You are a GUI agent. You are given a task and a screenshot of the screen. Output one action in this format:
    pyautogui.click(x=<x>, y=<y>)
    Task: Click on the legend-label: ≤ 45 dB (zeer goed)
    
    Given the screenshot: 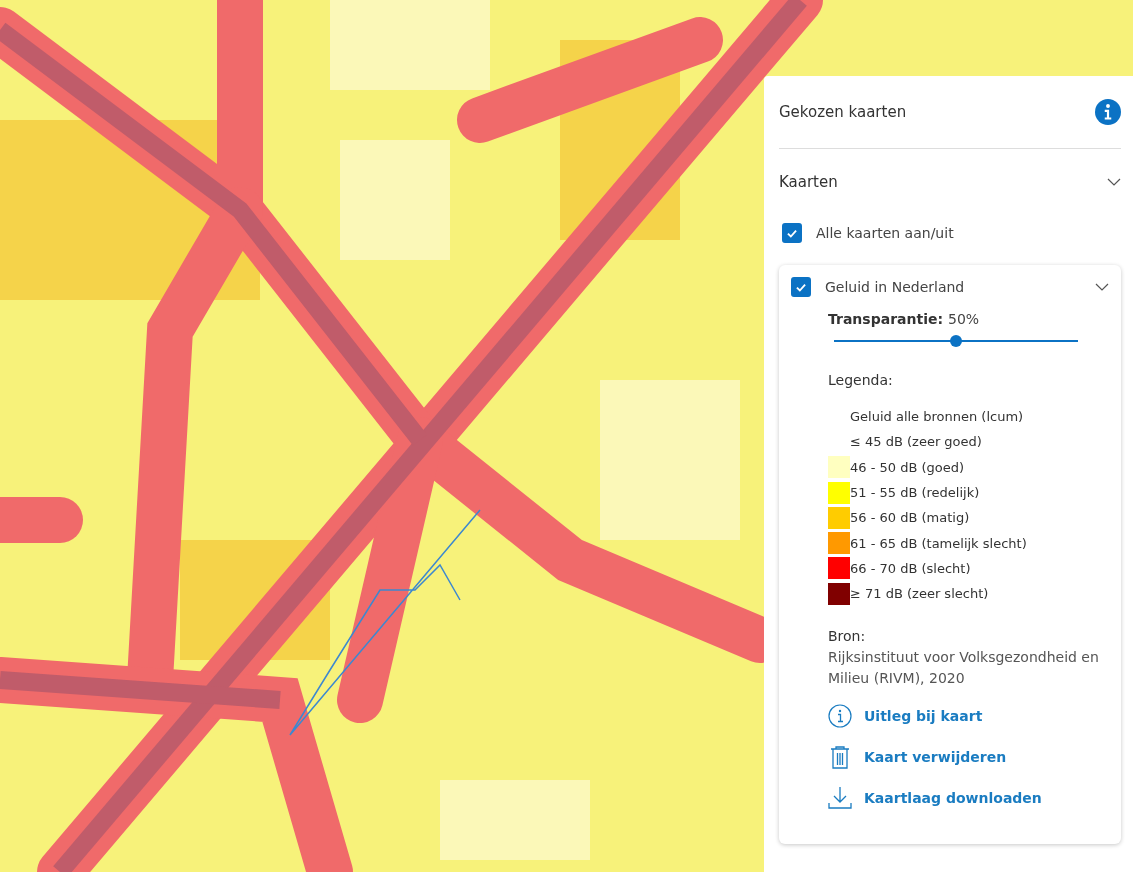 What is the action you would take?
    pyautogui.click(x=916, y=442)
    